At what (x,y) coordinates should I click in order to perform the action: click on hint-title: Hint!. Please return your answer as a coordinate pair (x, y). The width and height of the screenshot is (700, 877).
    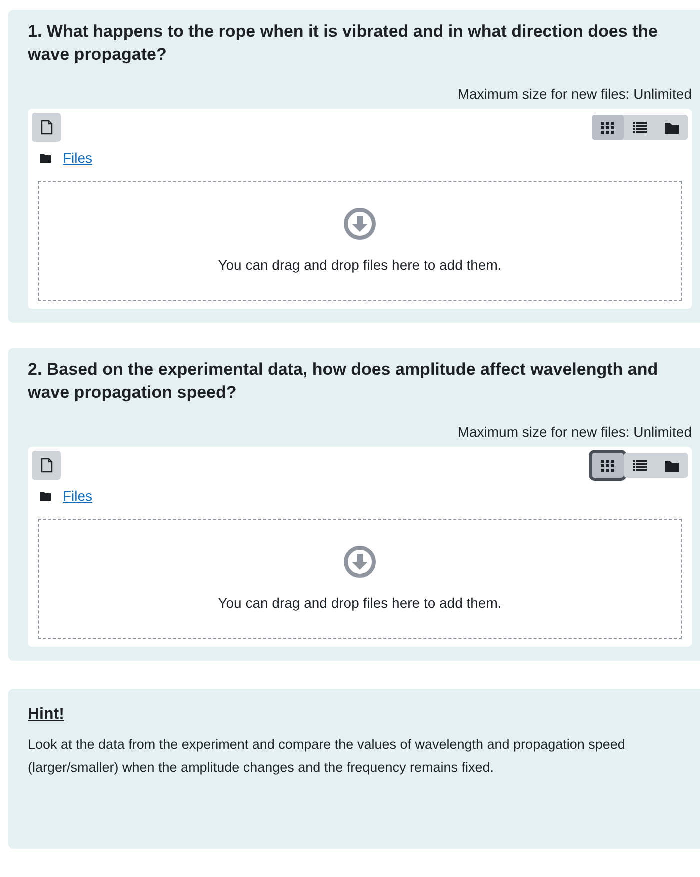
    Looking at the image, I should click on (47, 715).